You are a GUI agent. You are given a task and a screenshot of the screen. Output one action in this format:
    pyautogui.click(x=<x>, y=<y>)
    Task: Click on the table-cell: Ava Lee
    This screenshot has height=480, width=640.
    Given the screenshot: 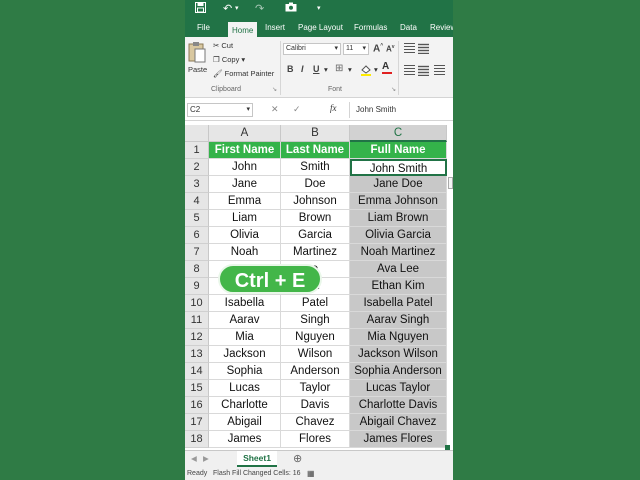 What is the action you would take?
    pyautogui.click(x=398, y=269)
    